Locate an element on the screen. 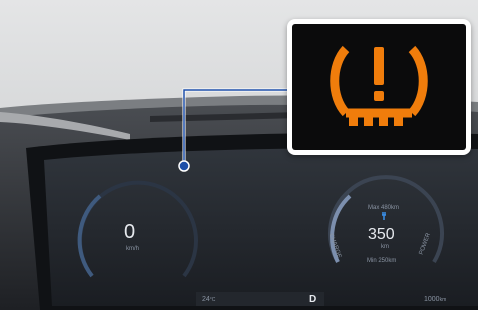  speed-unit: km/h is located at coordinates (133, 249).